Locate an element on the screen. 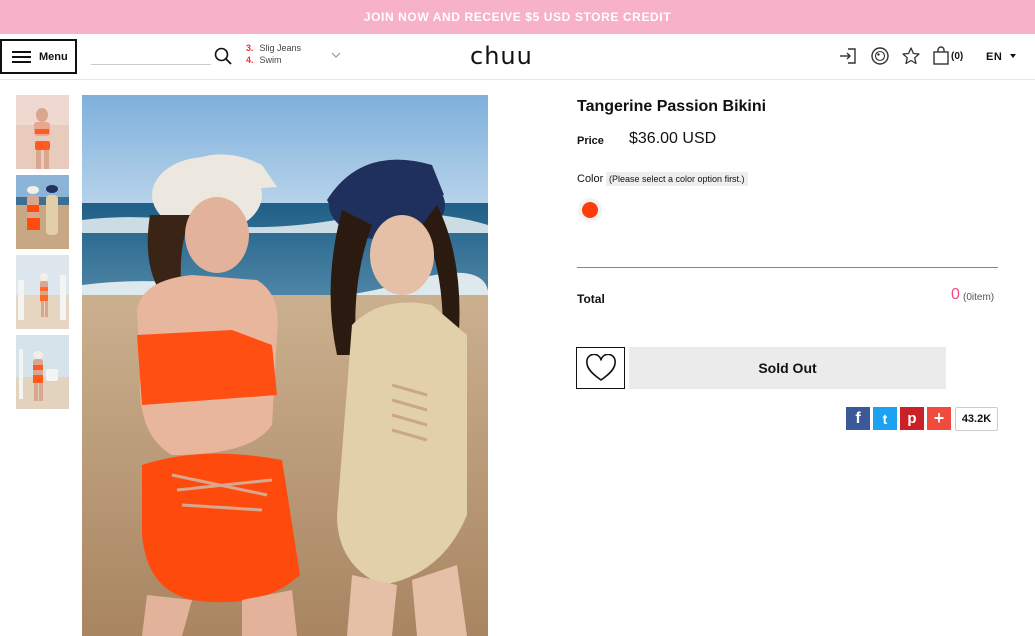 The width and height of the screenshot is (1035, 636). site-header: Menu 3. Slig Jeans 4. Swim chuu (0) EN is located at coordinates (517, 57).